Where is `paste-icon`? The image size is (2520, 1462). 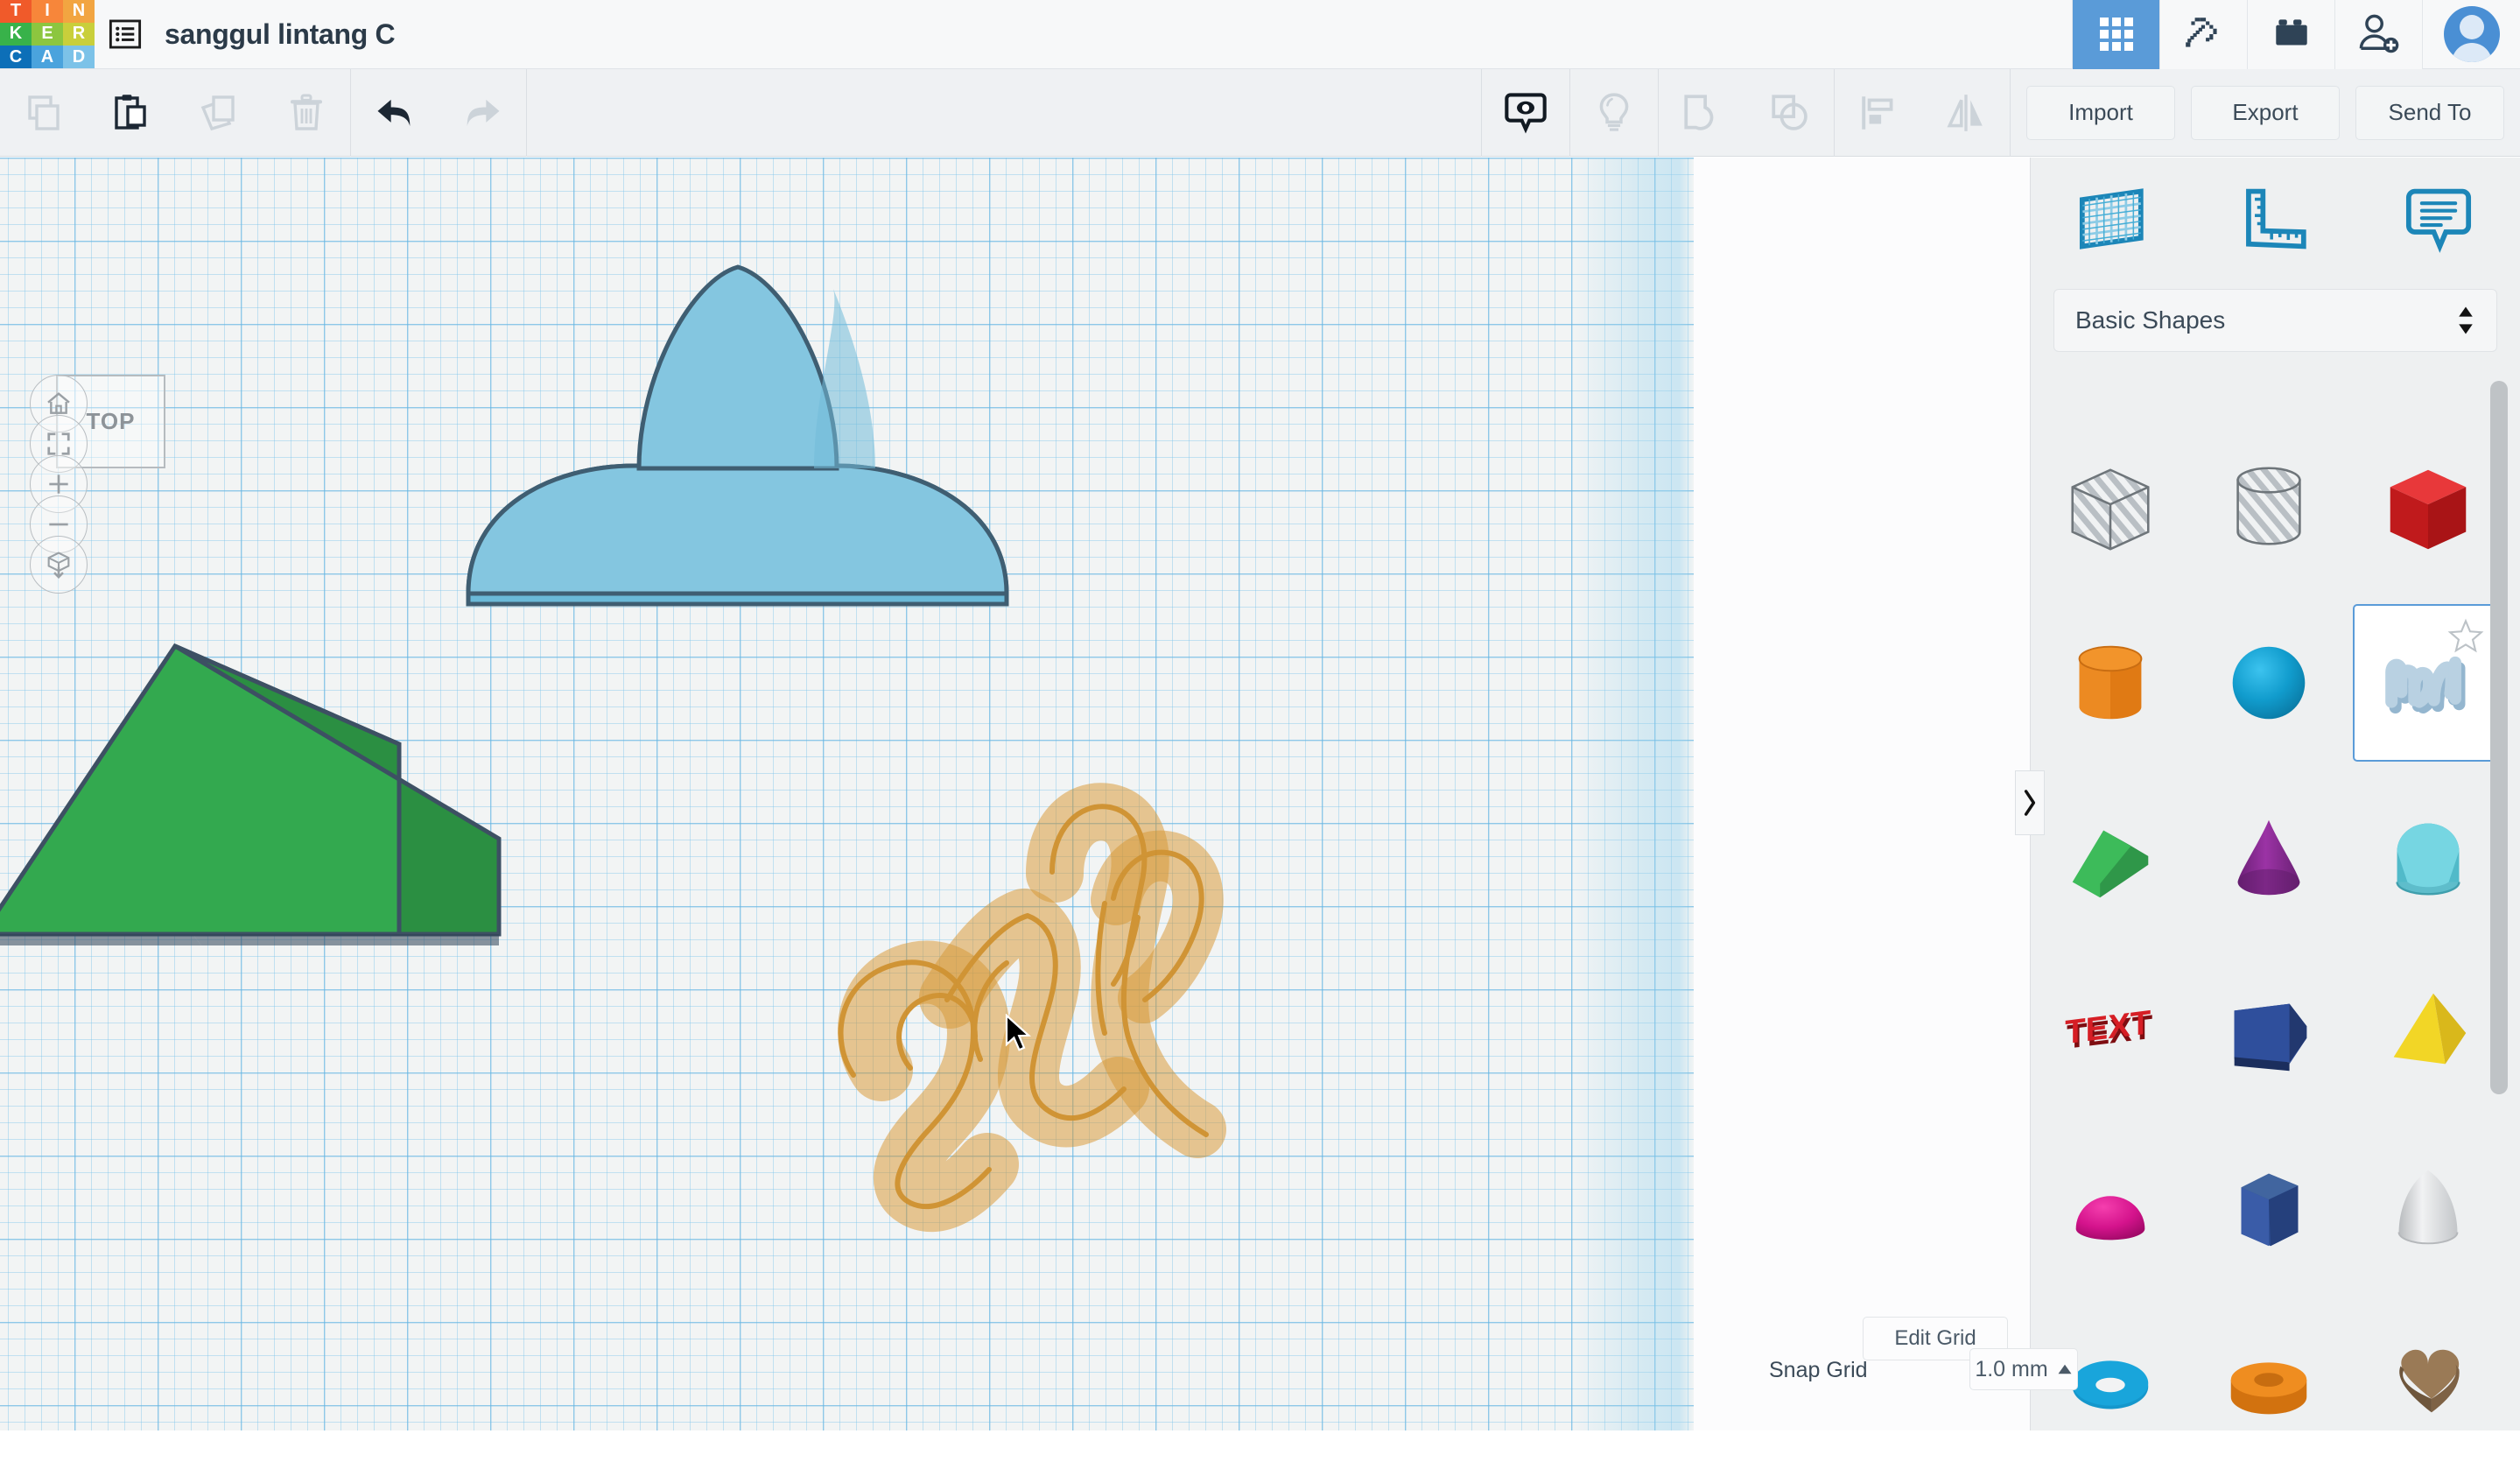
paste-icon is located at coordinates (131, 113).